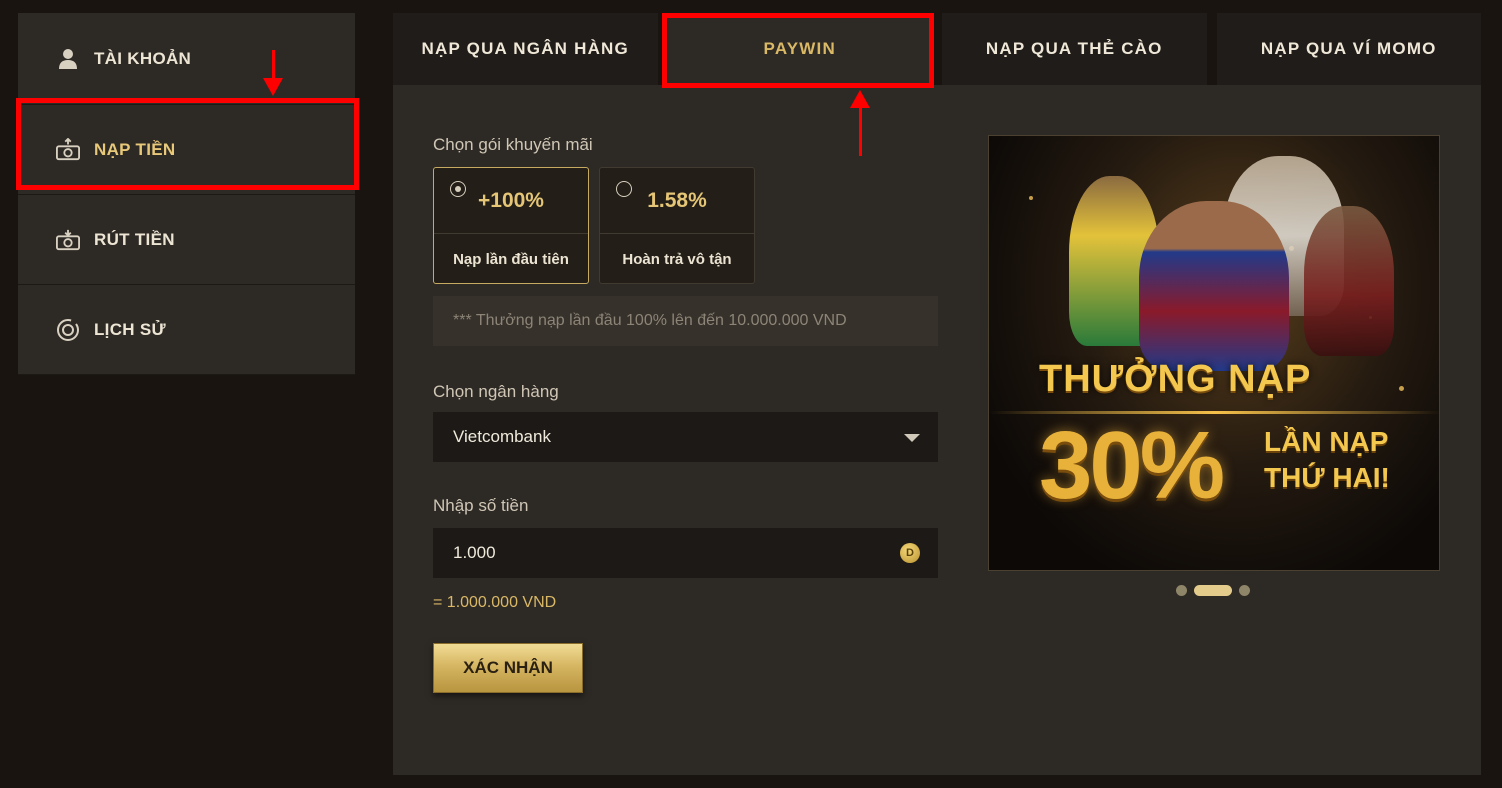 Image resolution: width=1502 pixels, height=788 pixels. Describe the element at coordinates (68, 330) in the screenshot. I see `history-icon` at that location.